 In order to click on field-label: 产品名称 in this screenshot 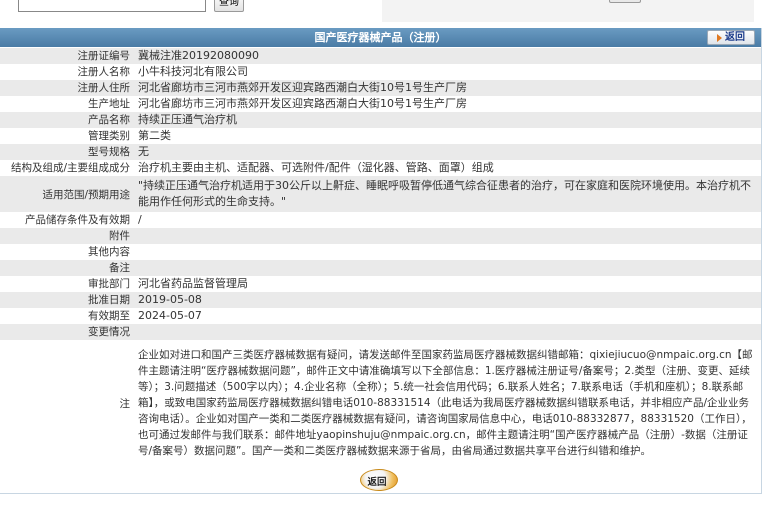, I will do `click(109, 120)`.